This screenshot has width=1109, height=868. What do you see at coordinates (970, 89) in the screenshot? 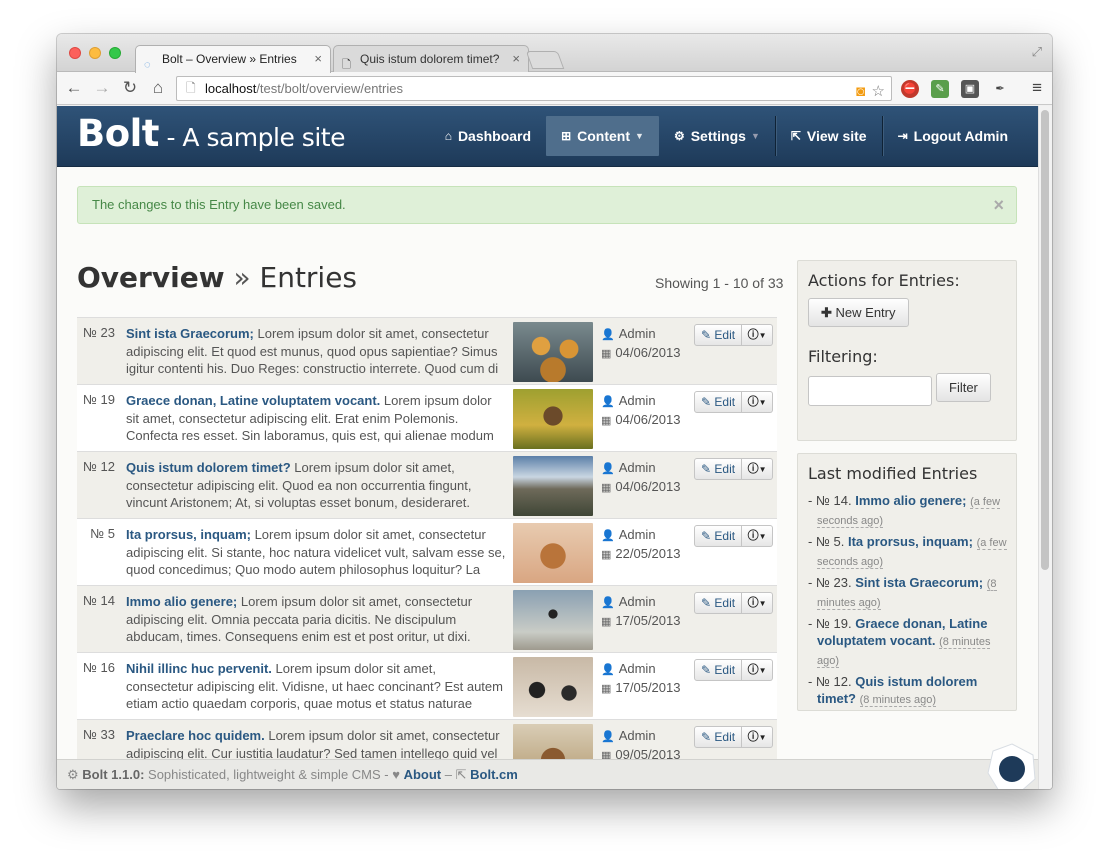
I see `screenshot-icon: ▣` at bounding box center [970, 89].